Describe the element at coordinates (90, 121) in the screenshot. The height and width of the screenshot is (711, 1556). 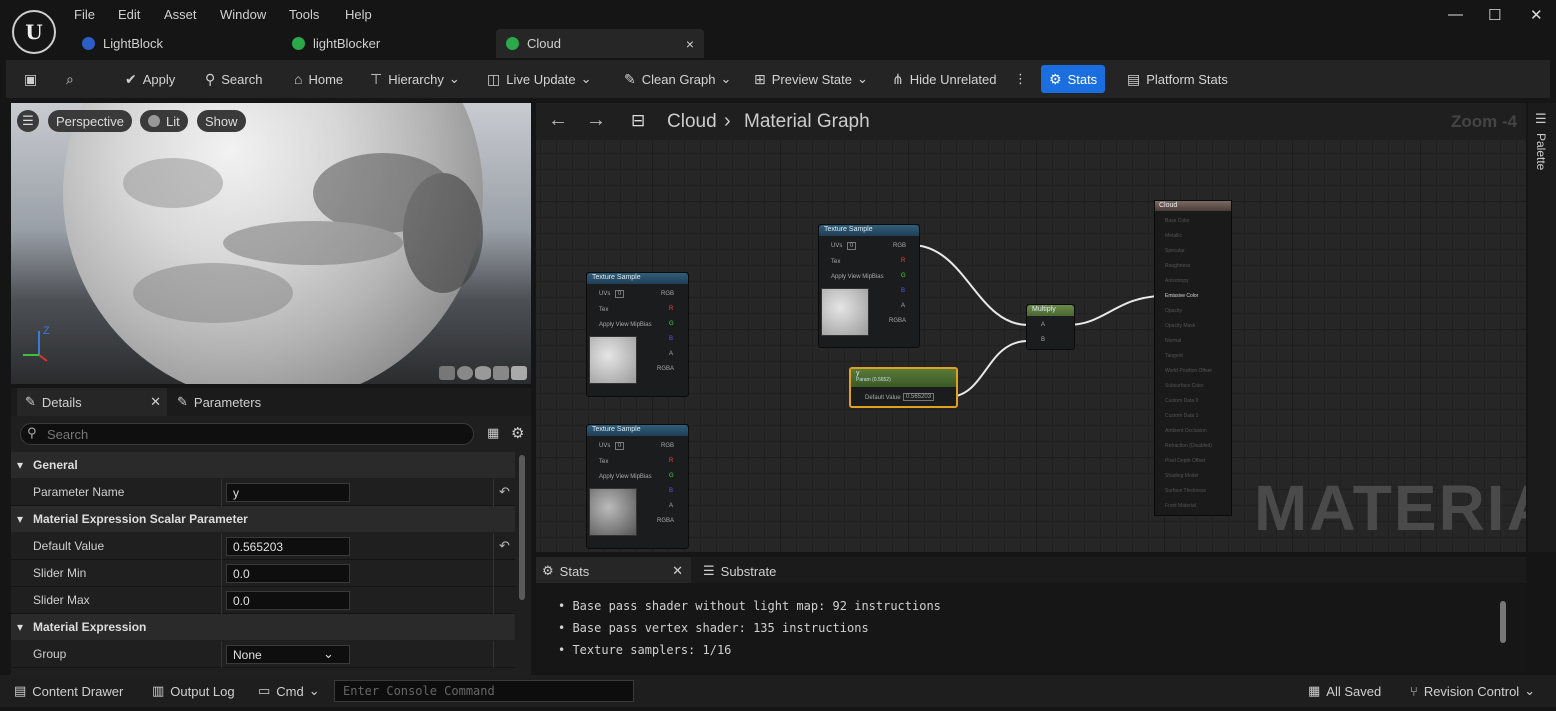
I see `perspective-button: Perspective` at that location.